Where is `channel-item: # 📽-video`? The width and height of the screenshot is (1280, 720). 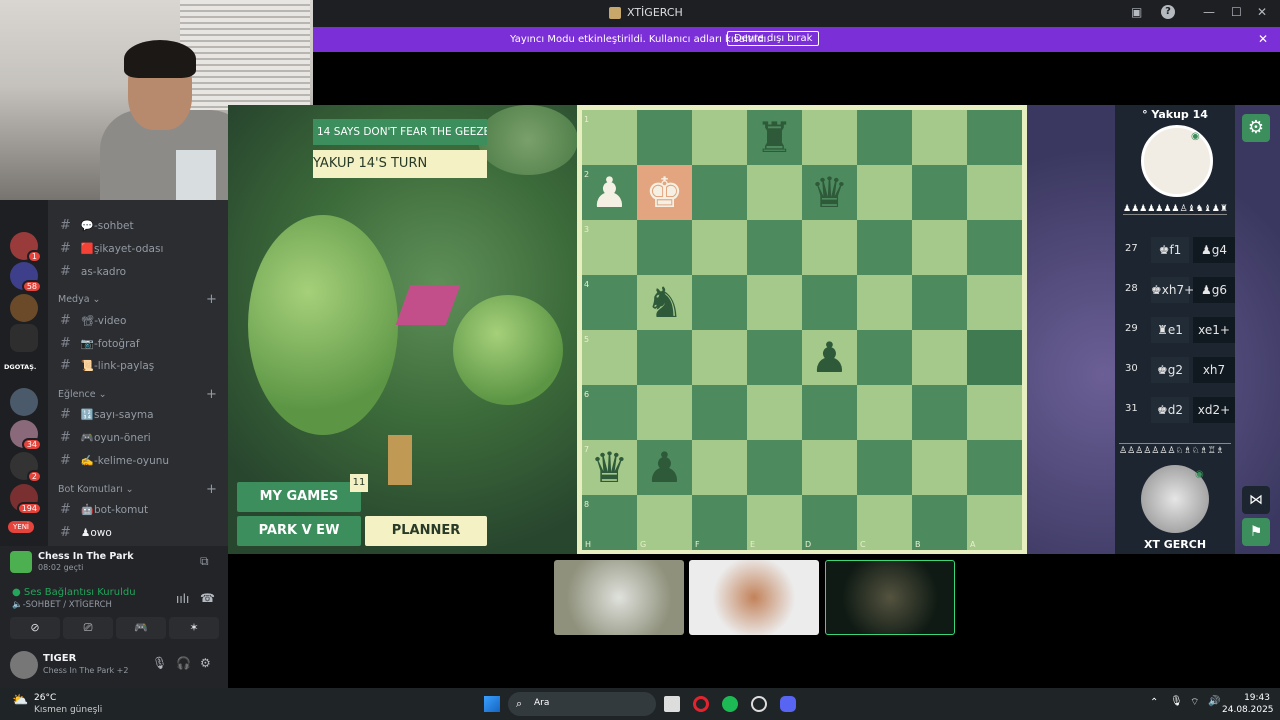
channel-item: # 📽-video is located at coordinates (93, 320).